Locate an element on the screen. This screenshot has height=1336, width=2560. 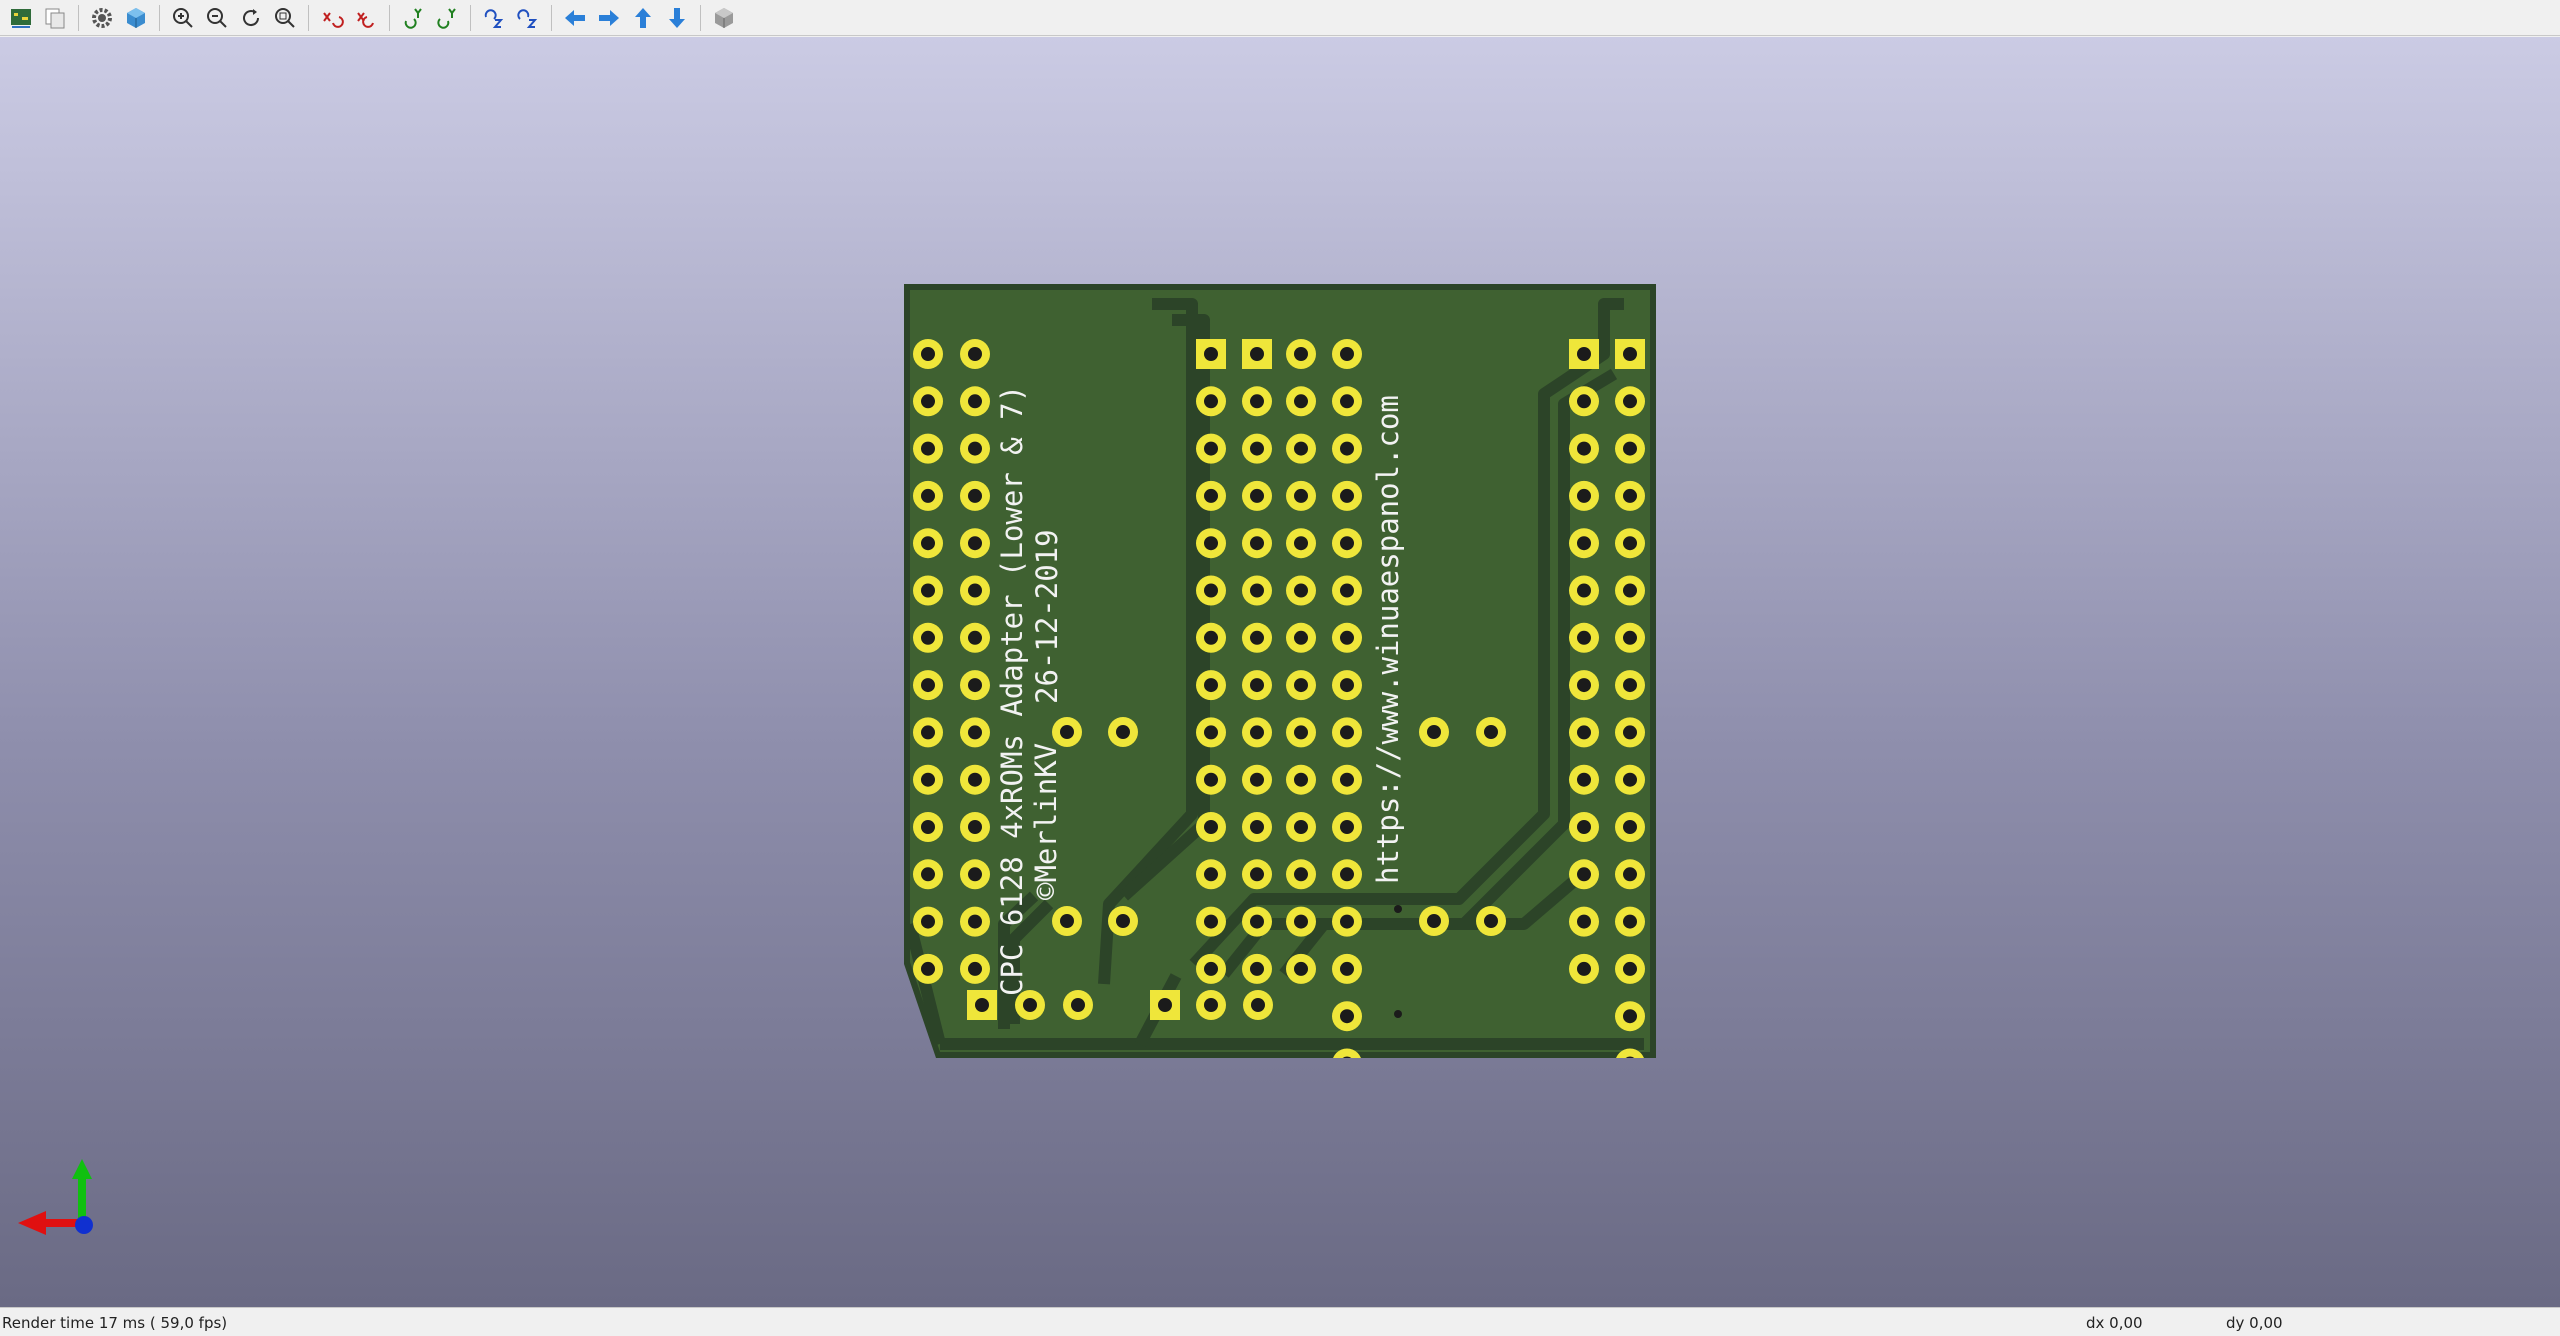
raytracing-button is located at coordinates (136, 18).